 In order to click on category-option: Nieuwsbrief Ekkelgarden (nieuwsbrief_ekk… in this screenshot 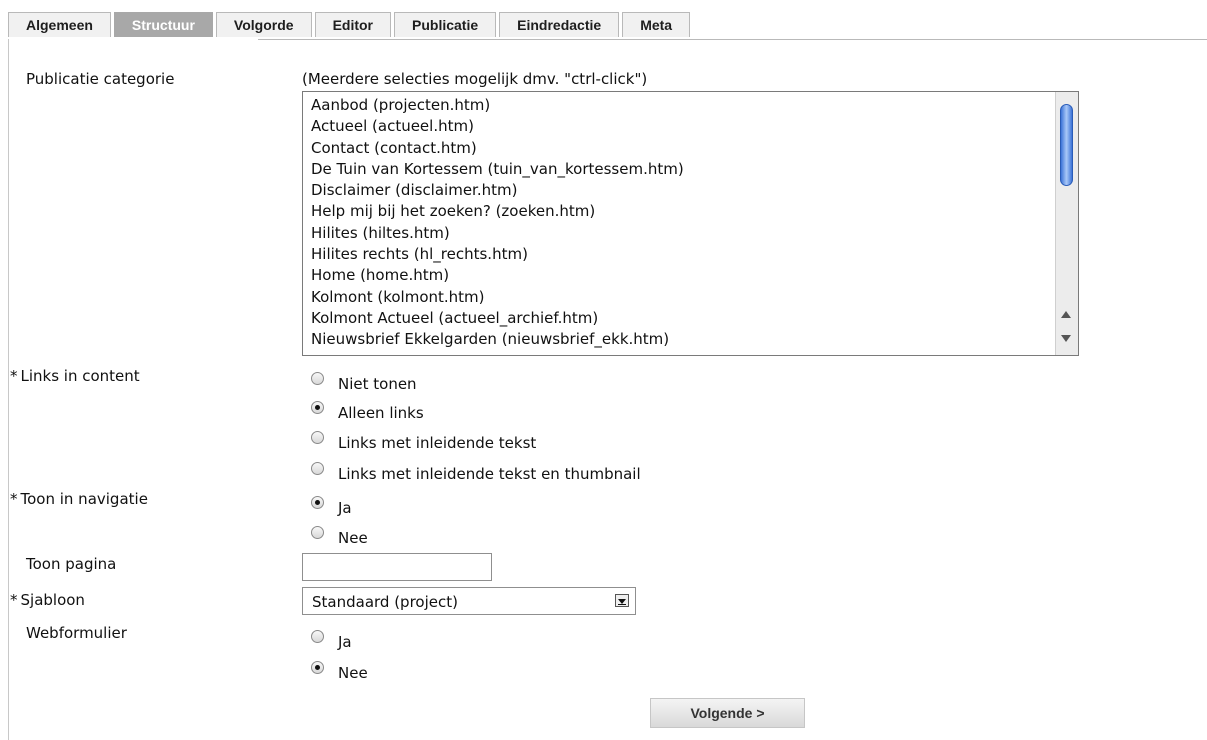, I will do `click(690, 339)`.